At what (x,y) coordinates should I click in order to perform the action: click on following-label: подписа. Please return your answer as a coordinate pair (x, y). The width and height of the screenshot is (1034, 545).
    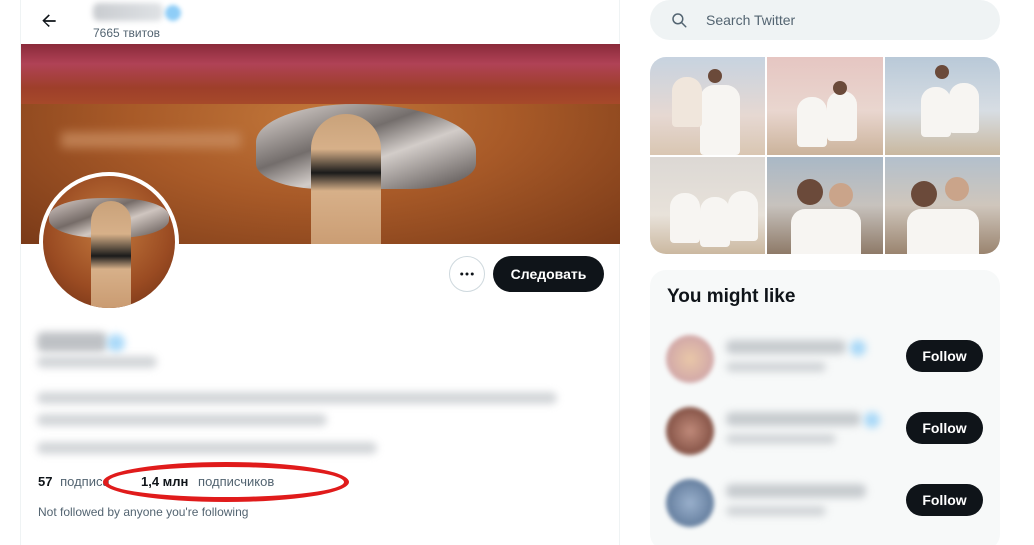
    Looking at the image, I should click on (85, 481).